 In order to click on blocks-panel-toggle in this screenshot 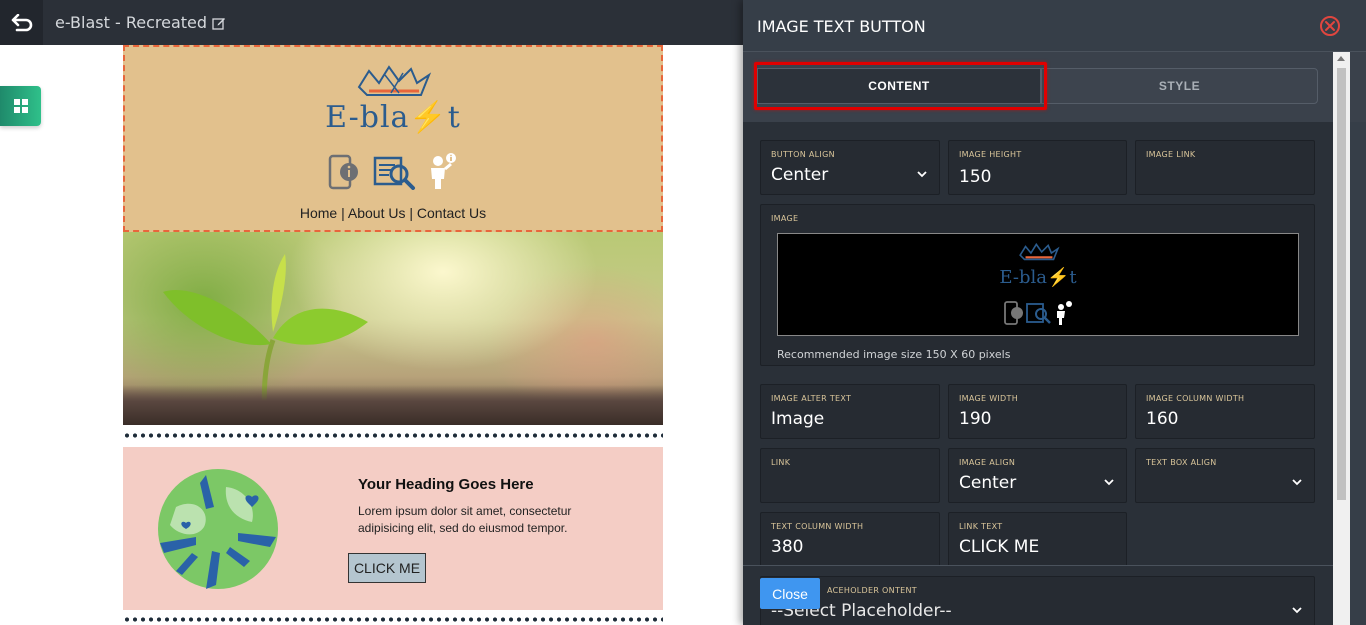, I will do `click(20, 106)`.